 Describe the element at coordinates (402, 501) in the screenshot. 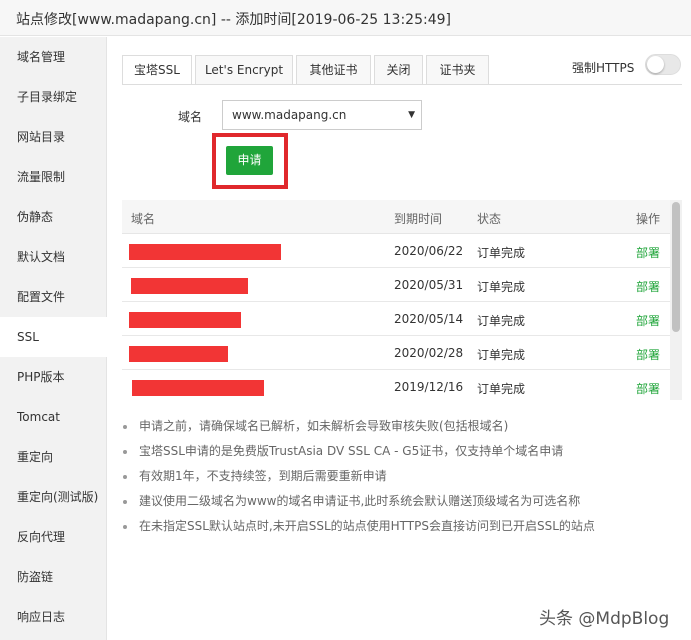

I see `note-item: 建议使用二级域名为www的域名申请证书,此时系统会默认赠送顶级域名为可选名称` at that location.